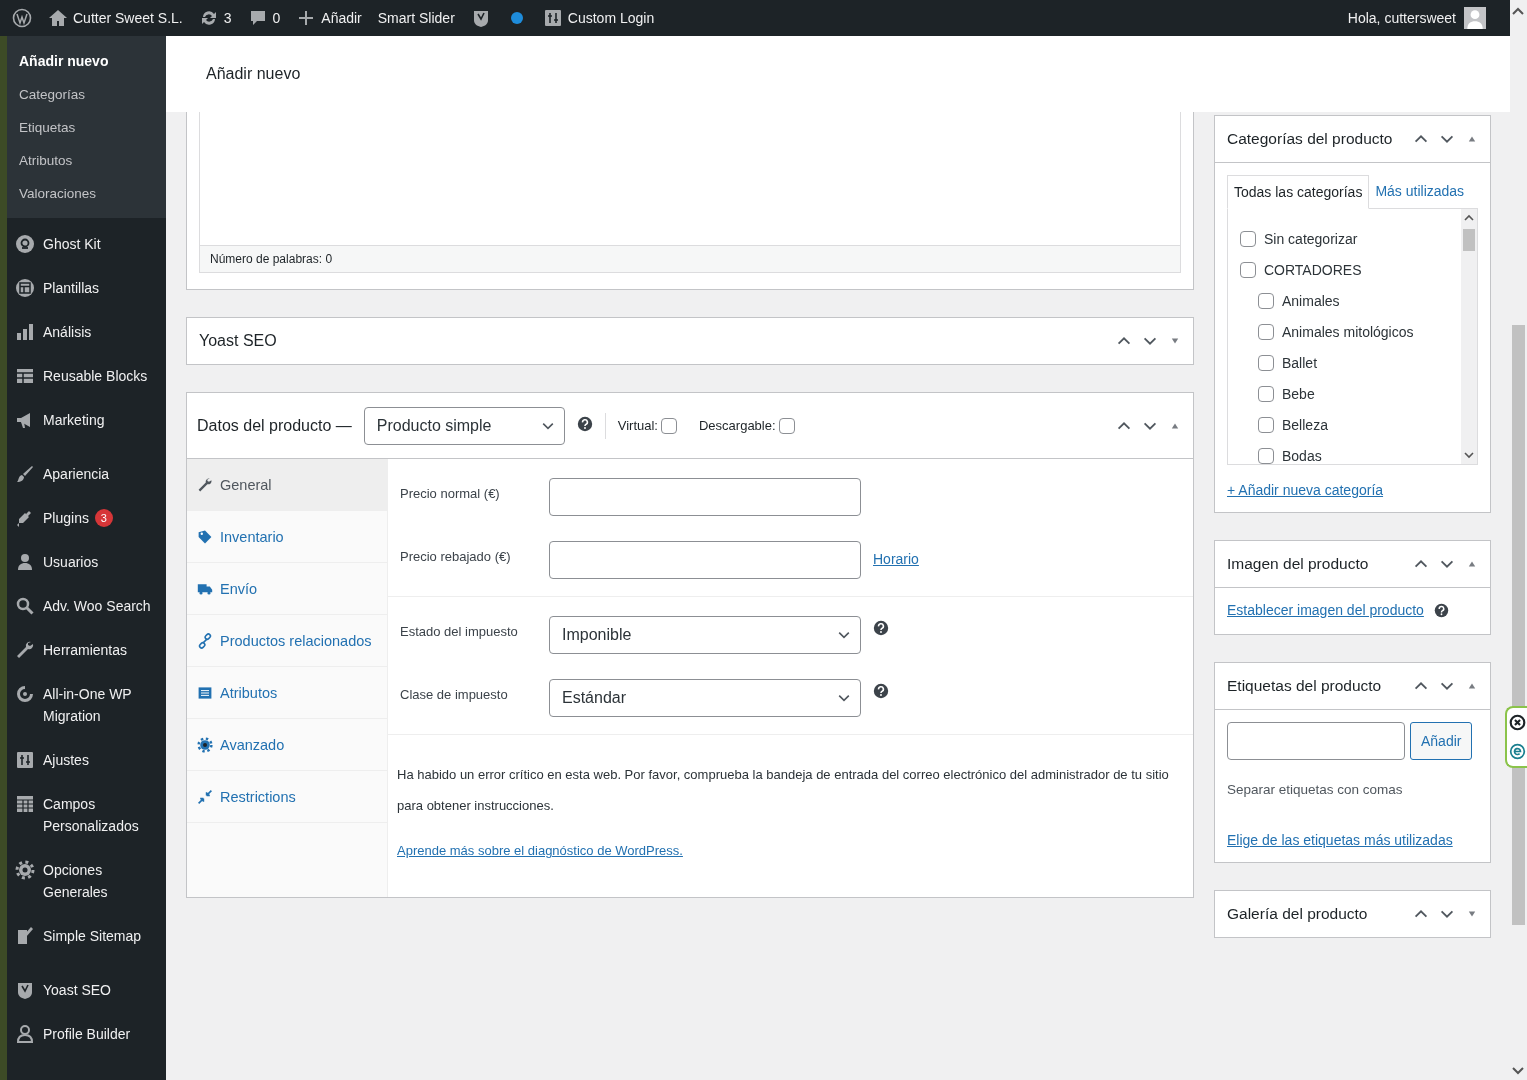  I want to click on category-label: Bebe, so click(1298, 393).